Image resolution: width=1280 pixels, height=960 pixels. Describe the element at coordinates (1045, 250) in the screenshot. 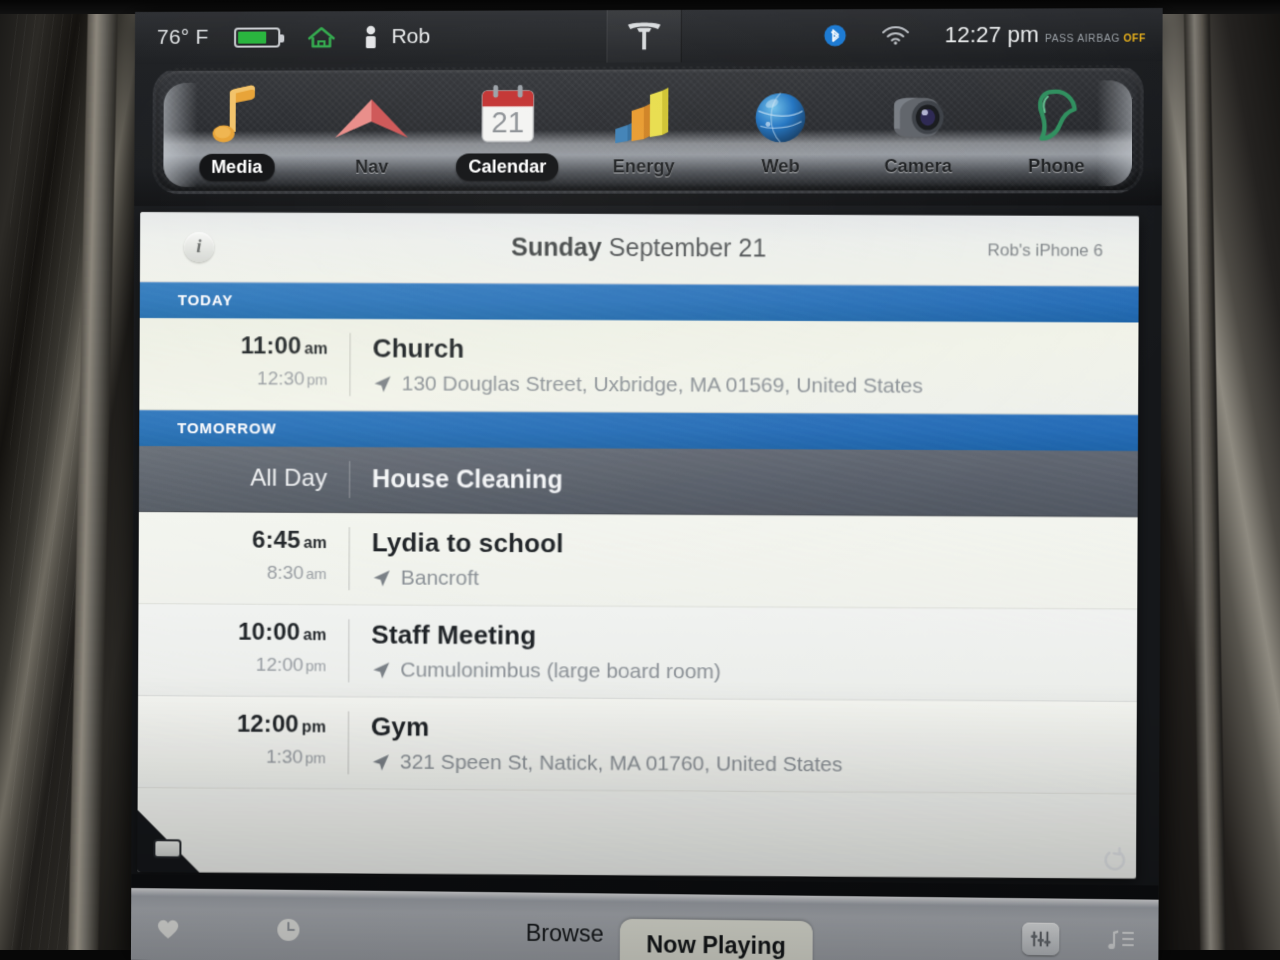

I see `paired-device-label: Rob's iPhone 6` at that location.